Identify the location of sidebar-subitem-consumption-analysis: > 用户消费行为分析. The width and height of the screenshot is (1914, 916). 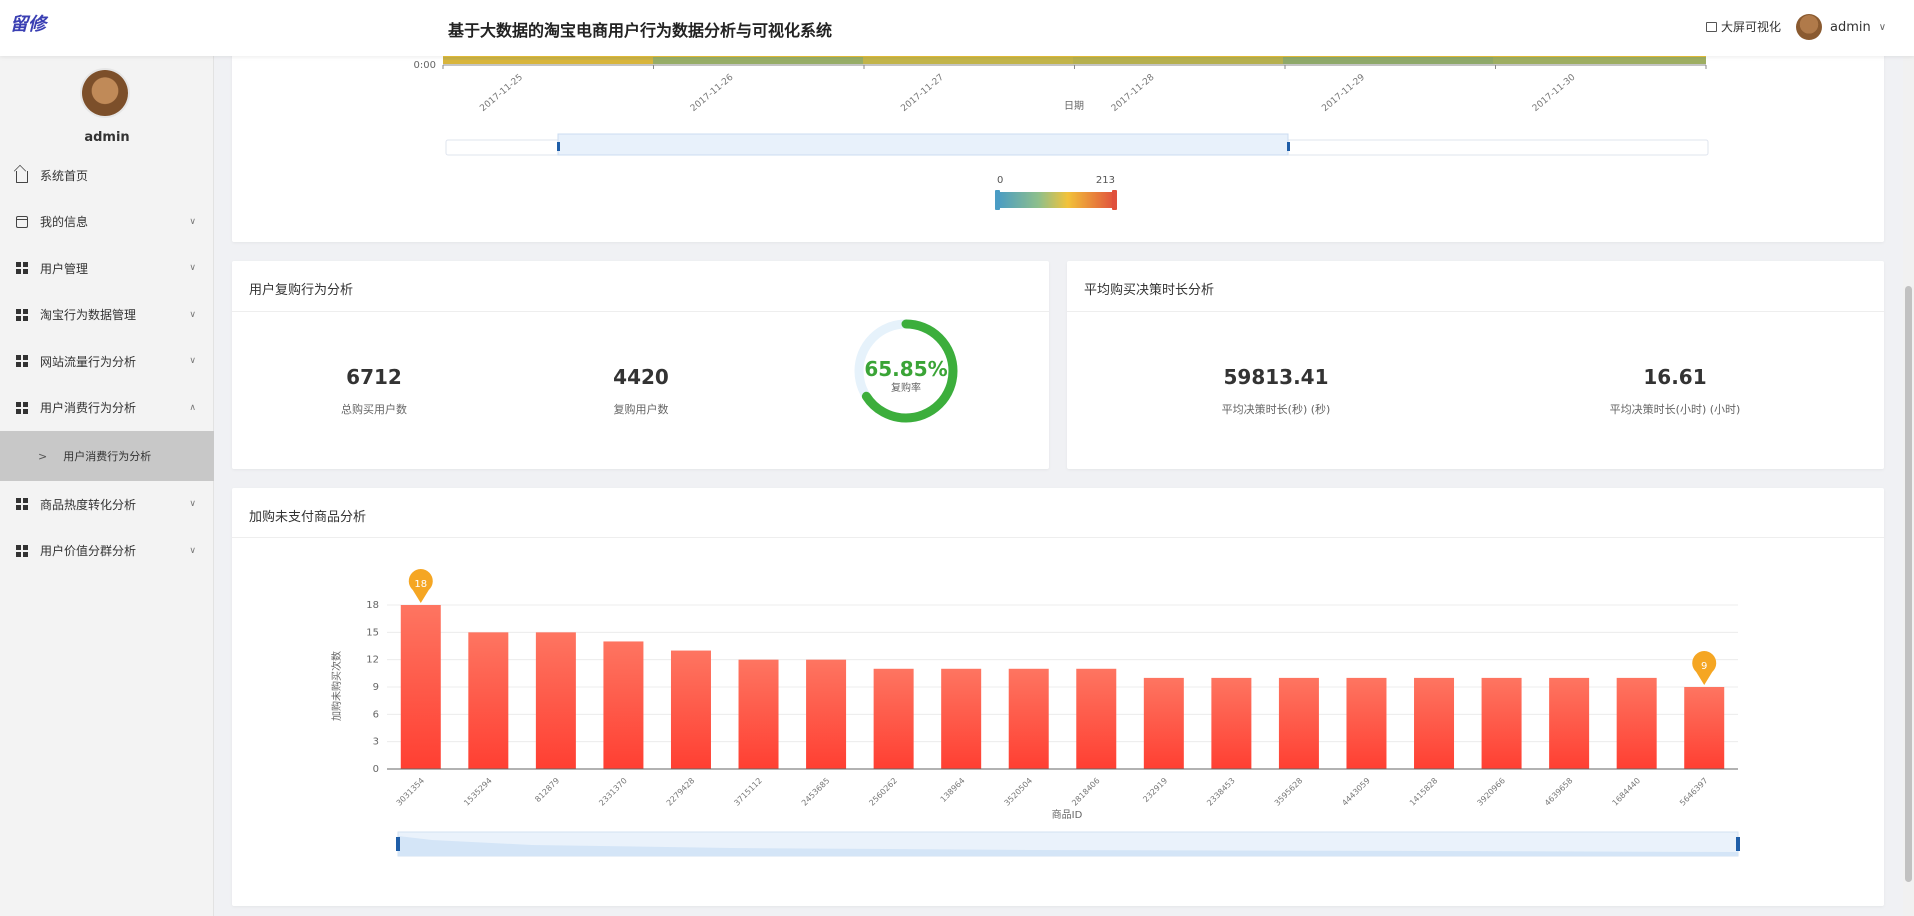
(107, 456).